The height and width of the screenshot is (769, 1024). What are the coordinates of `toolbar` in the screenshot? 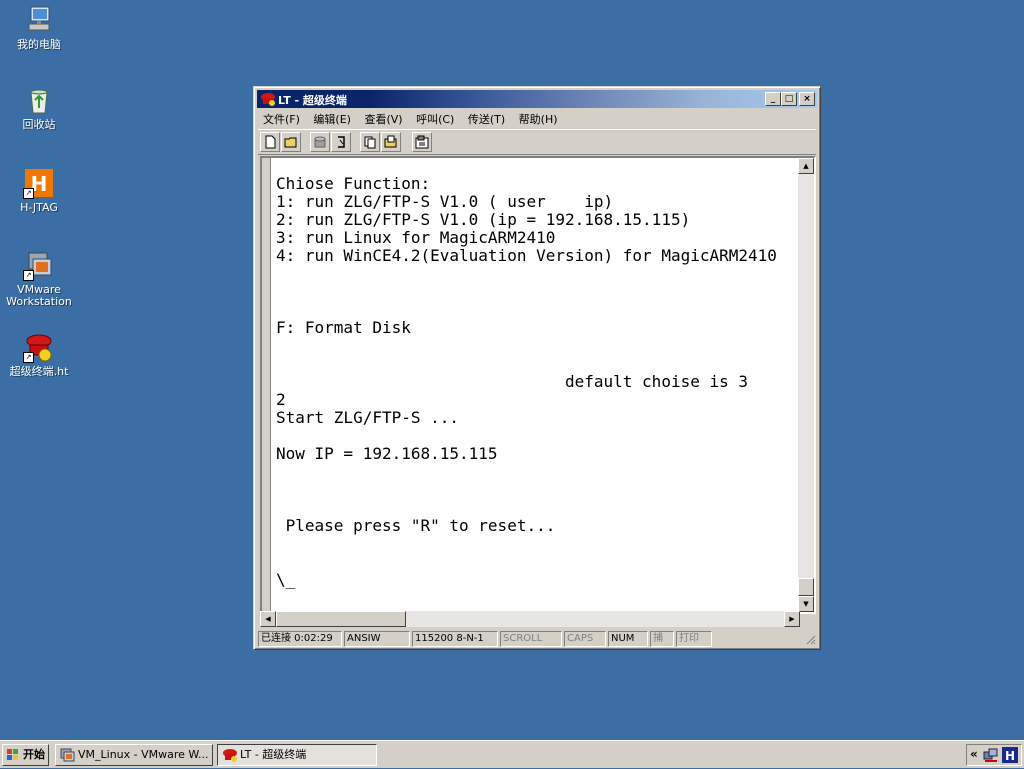 It's located at (537, 142).